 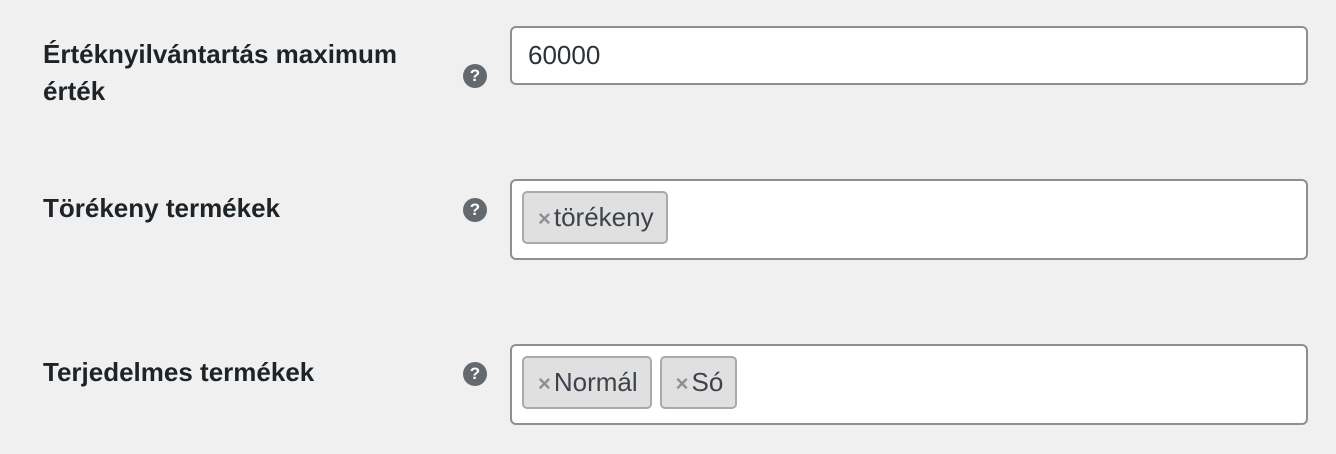 What do you see at coordinates (179, 372) in the screenshot?
I see `bulky-products-label: Terjedelmes termékek` at bounding box center [179, 372].